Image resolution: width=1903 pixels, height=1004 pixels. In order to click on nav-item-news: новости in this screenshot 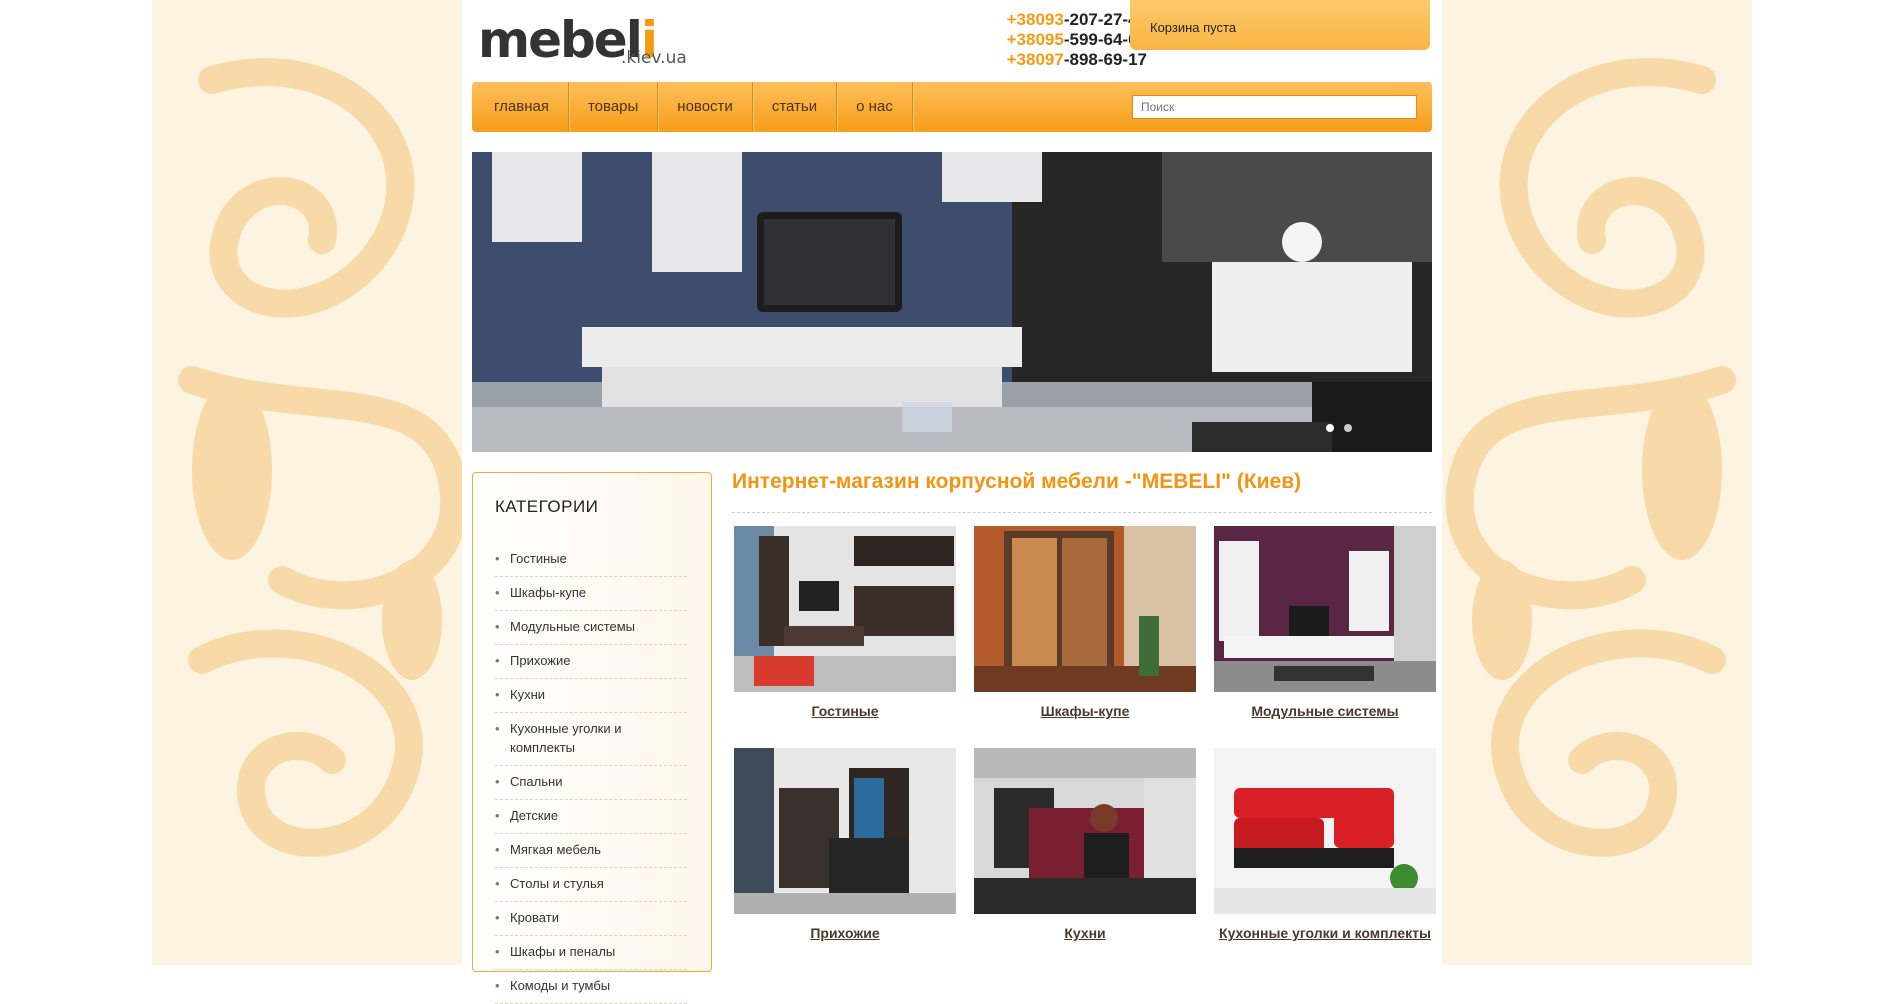, I will do `click(705, 107)`.